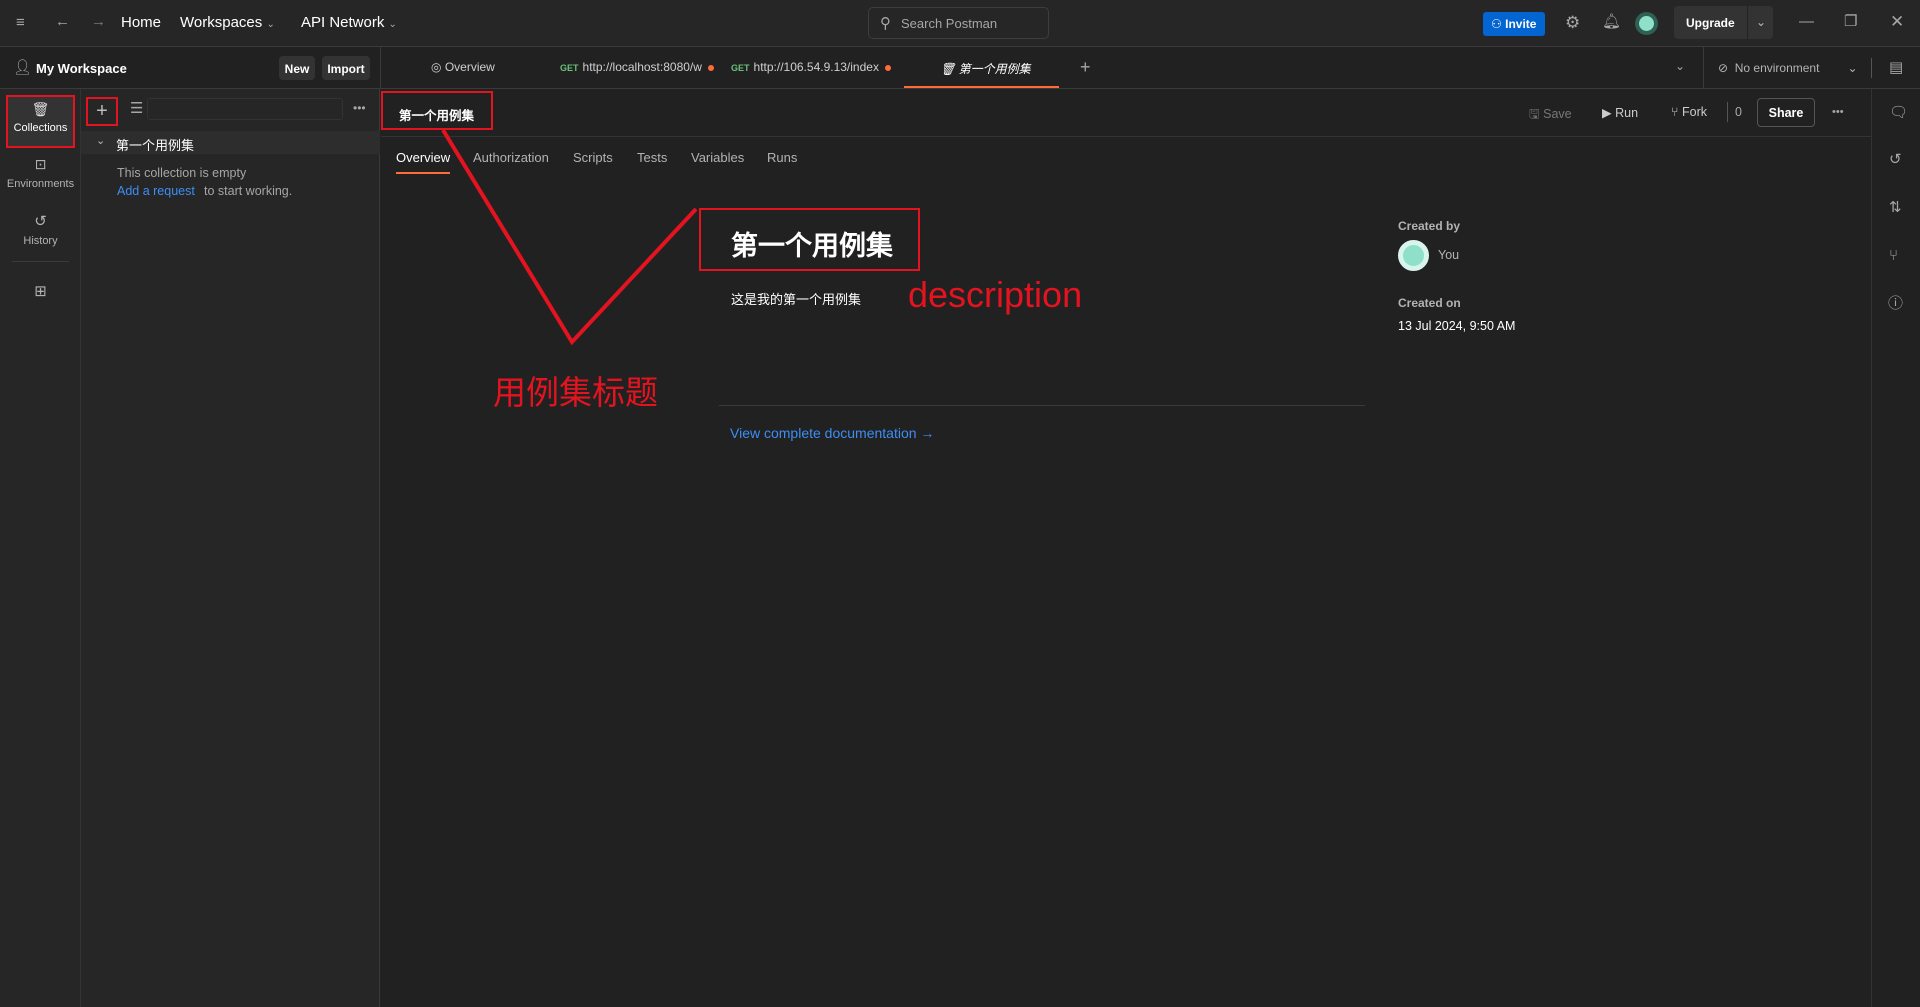 The height and width of the screenshot is (1007, 1920). Describe the element at coordinates (569, 237) in the screenshot. I see `annotation-arrow` at that location.